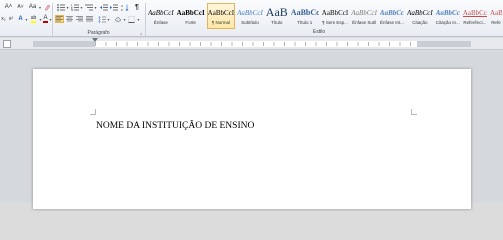  I want to click on style-title: AaB Título, so click(277, 16).